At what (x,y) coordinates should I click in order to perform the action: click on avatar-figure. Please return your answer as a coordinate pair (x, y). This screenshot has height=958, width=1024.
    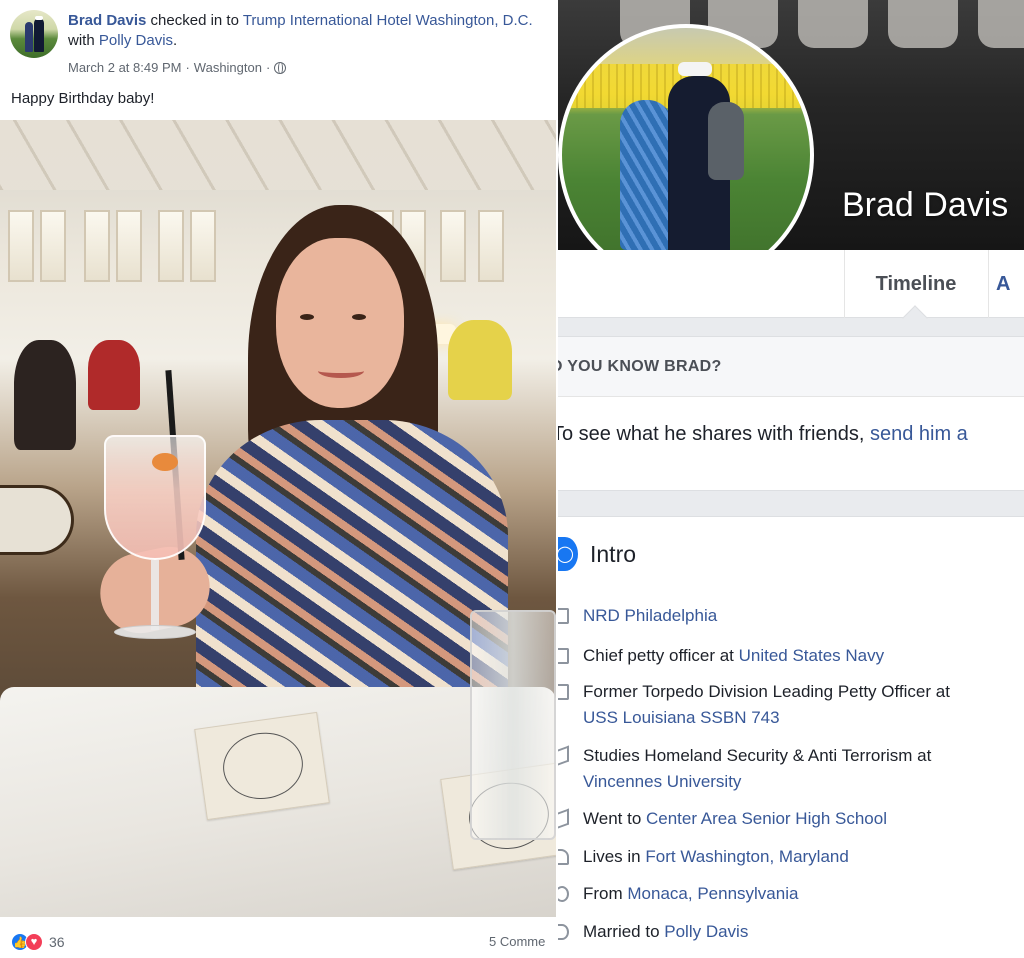
    Looking at the image, I should click on (29, 37).